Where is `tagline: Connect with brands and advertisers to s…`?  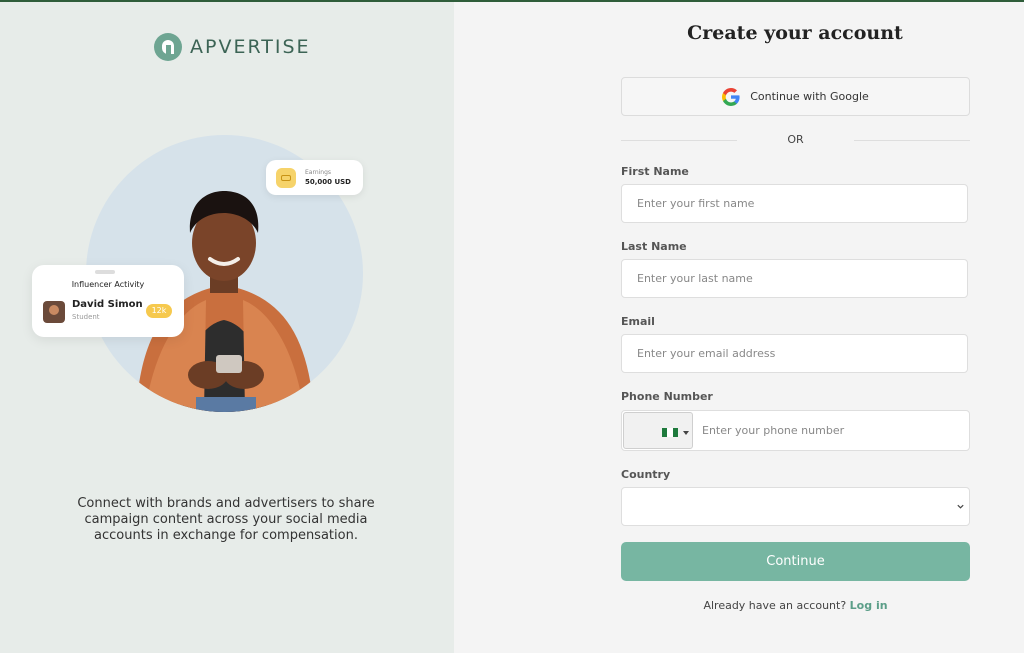 tagline: Connect with brands and advertisers to s… is located at coordinates (226, 519).